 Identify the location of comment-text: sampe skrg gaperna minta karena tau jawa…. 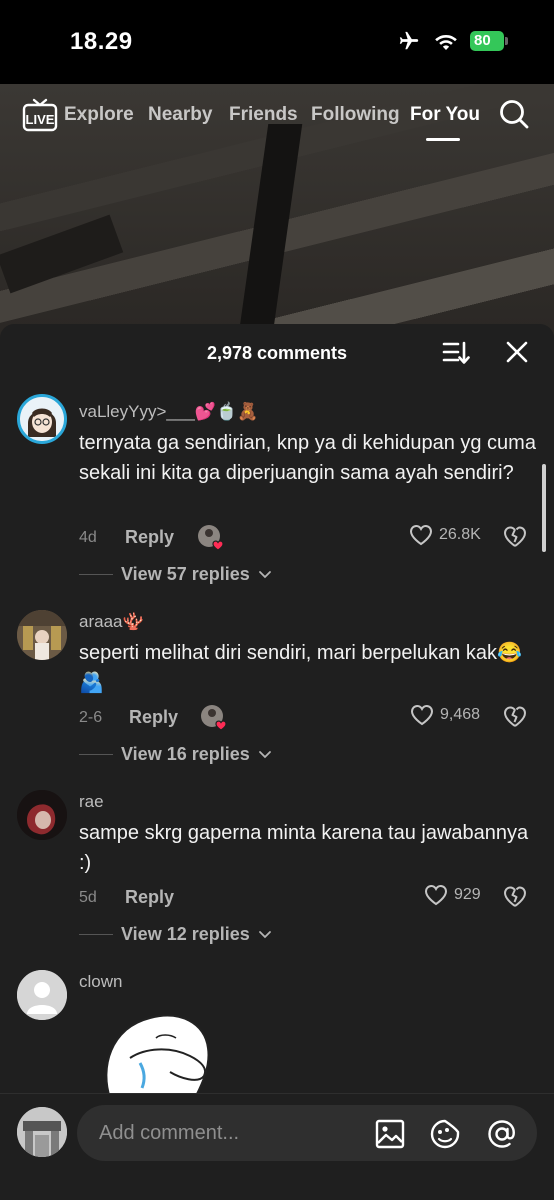
(304, 848).